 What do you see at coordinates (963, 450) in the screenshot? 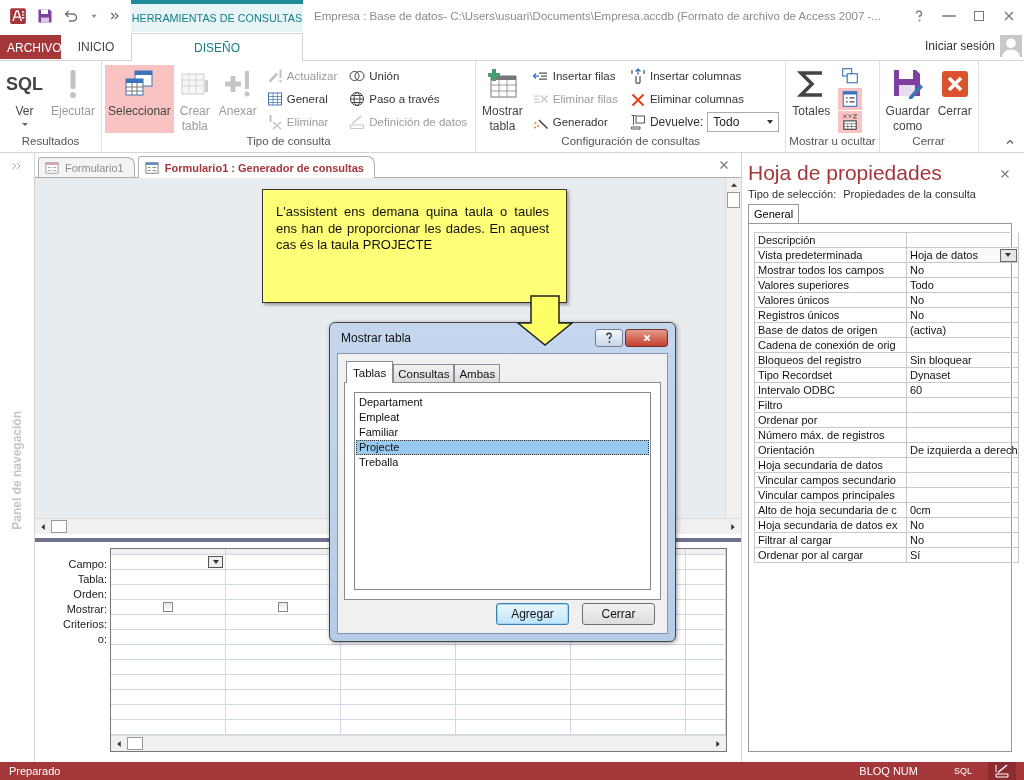
I see `property-value: De izquierda a derech` at bounding box center [963, 450].